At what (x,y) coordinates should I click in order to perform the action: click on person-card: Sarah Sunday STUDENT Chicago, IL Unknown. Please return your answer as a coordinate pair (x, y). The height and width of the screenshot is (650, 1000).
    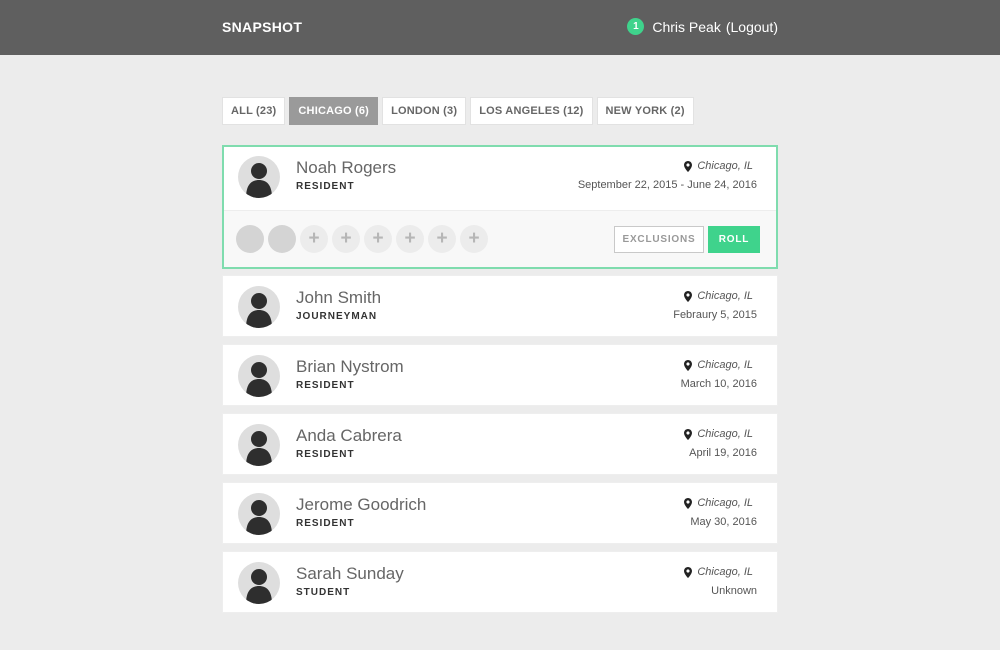
    Looking at the image, I should click on (500, 582).